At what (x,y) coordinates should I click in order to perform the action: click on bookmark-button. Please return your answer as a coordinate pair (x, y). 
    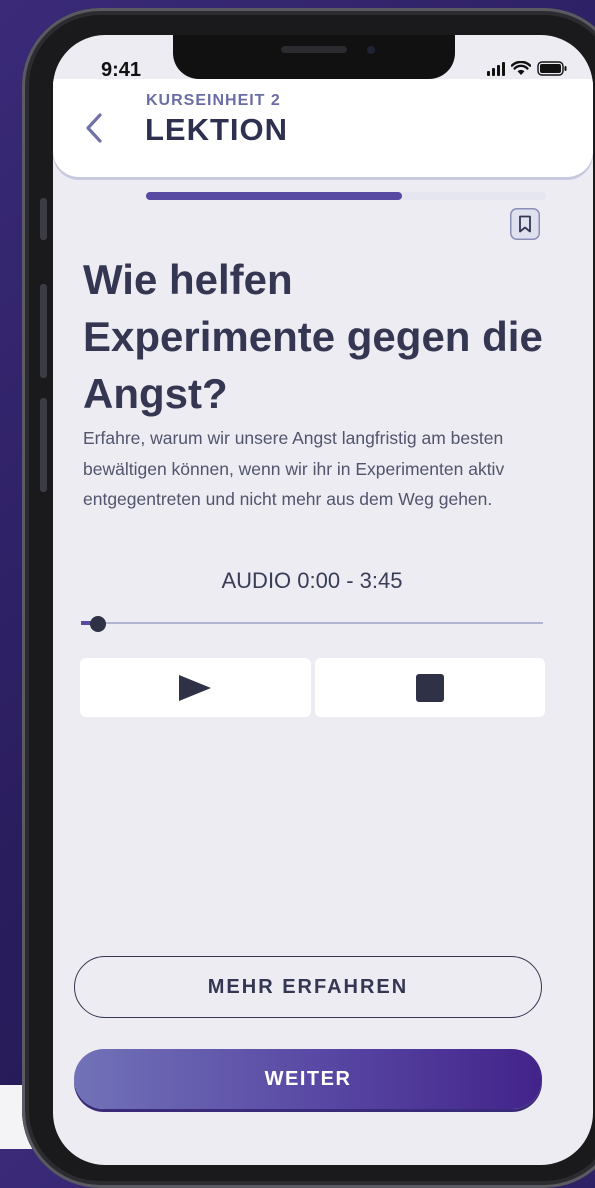
    Looking at the image, I should click on (525, 224).